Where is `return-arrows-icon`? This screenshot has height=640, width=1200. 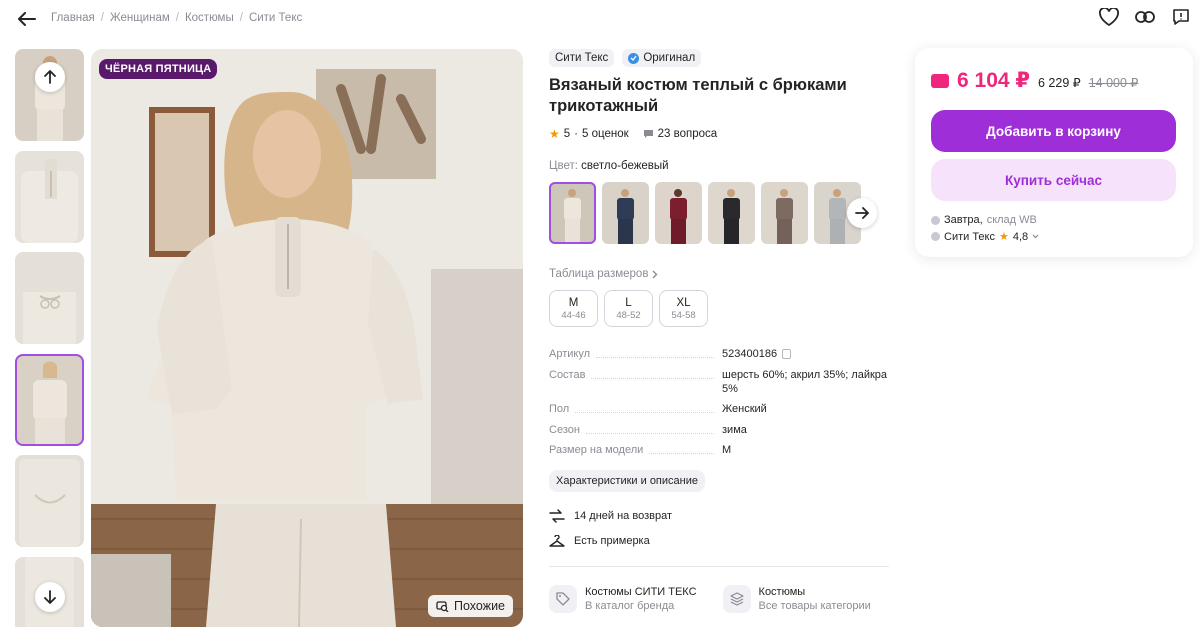 return-arrows-icon is located at coordinates (557, 515).